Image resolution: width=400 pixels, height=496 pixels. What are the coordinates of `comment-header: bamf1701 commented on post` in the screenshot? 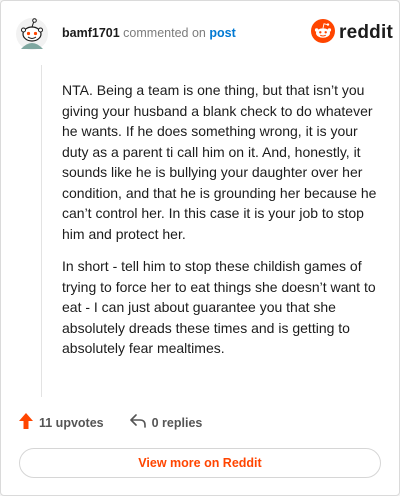 It's located at (149, 33).